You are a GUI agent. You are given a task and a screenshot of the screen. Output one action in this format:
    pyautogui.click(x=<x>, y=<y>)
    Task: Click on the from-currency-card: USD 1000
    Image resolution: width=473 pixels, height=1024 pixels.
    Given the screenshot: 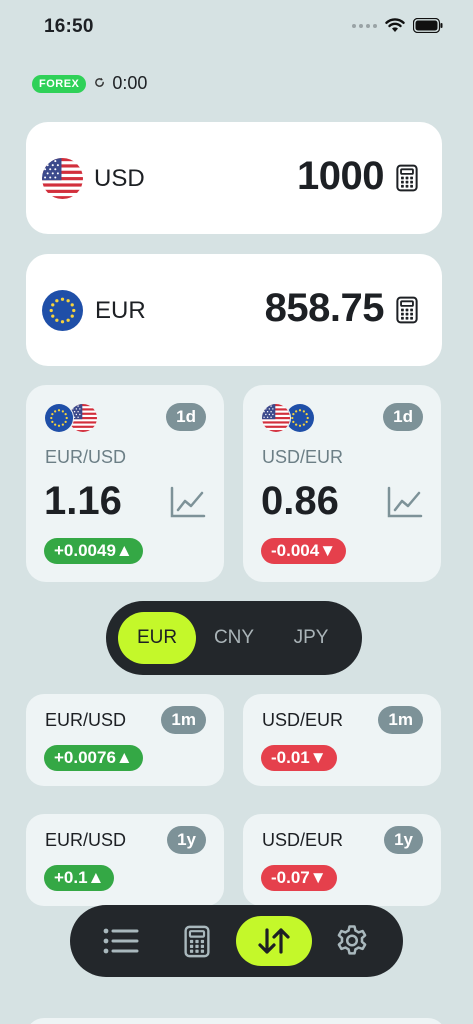 What is the action you would take?
    pyautogui.click(x=234, y=178)
    